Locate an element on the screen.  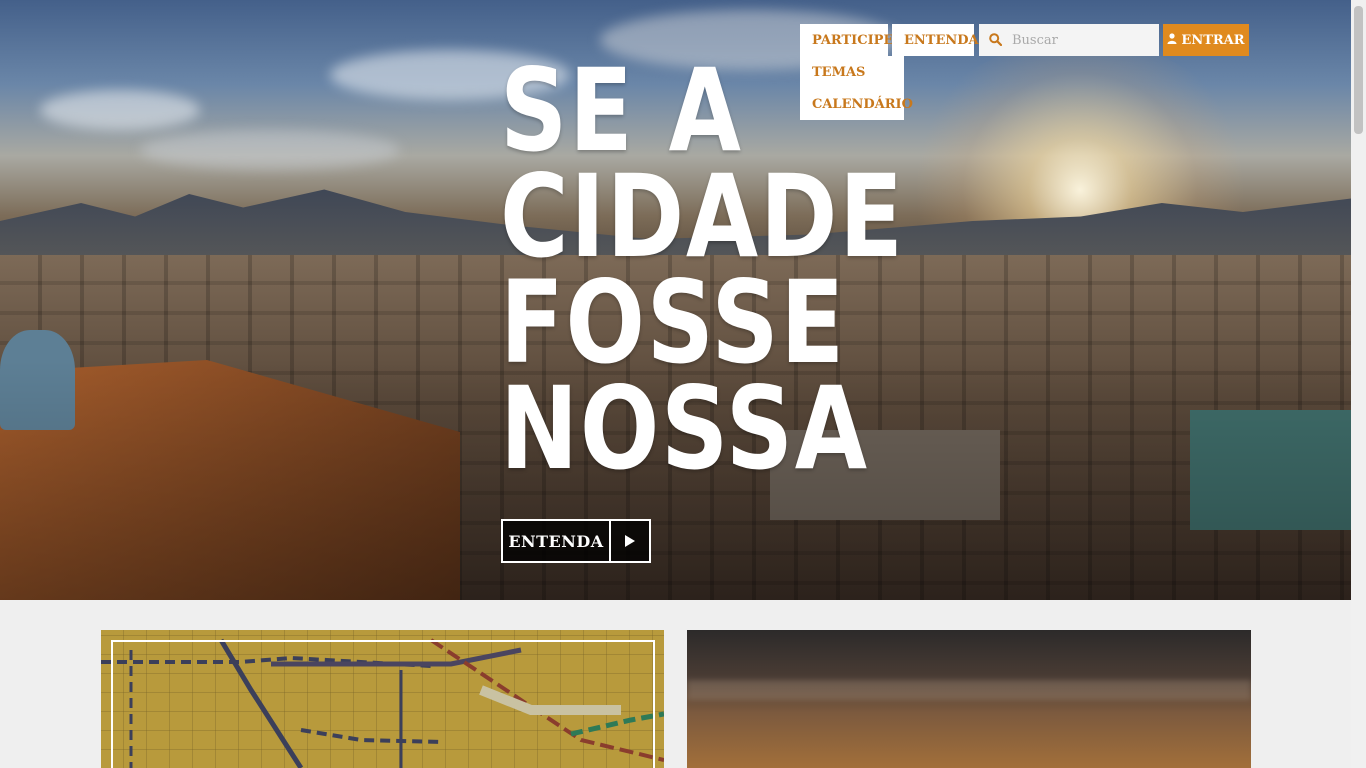
sunset-cloud is located at coordinates (969, 690).